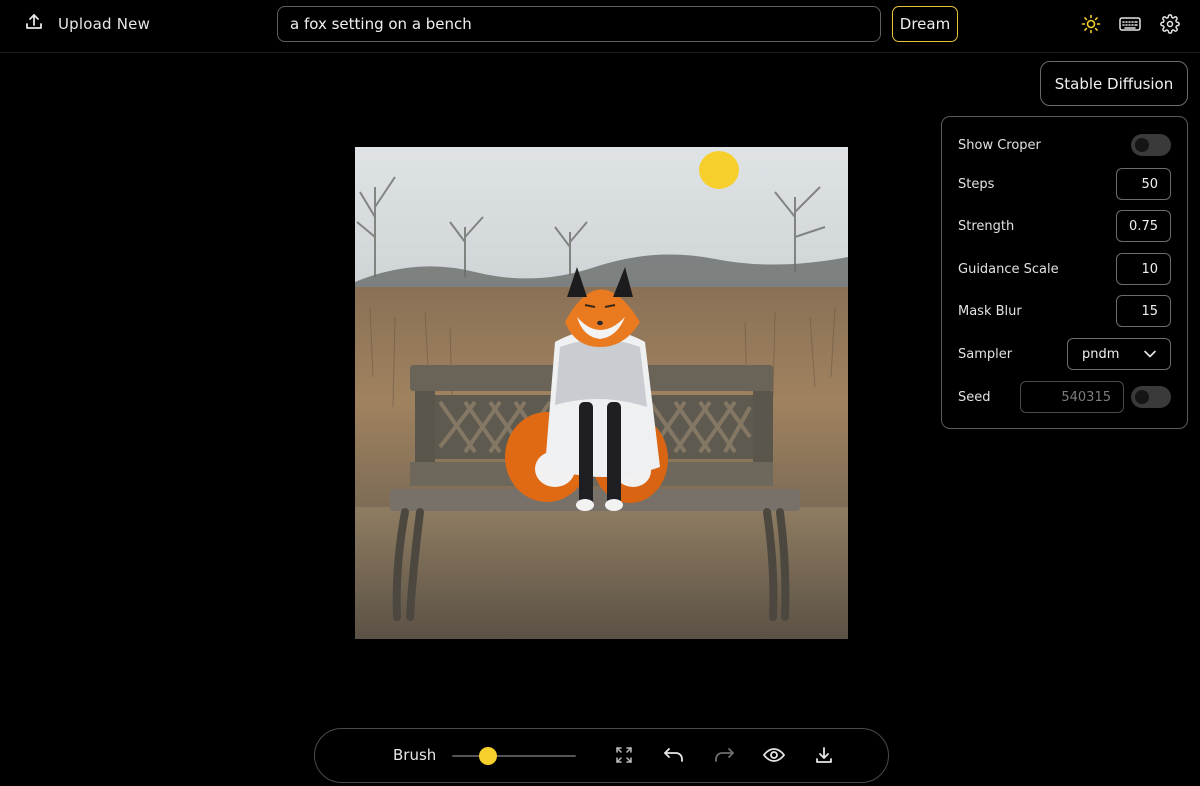 This screenshot has height=786, width=1200. Describe the element at coordinates (1064, 311) in the screenshot. I see `mask-blur-row: Mask Blur 15` at that location.